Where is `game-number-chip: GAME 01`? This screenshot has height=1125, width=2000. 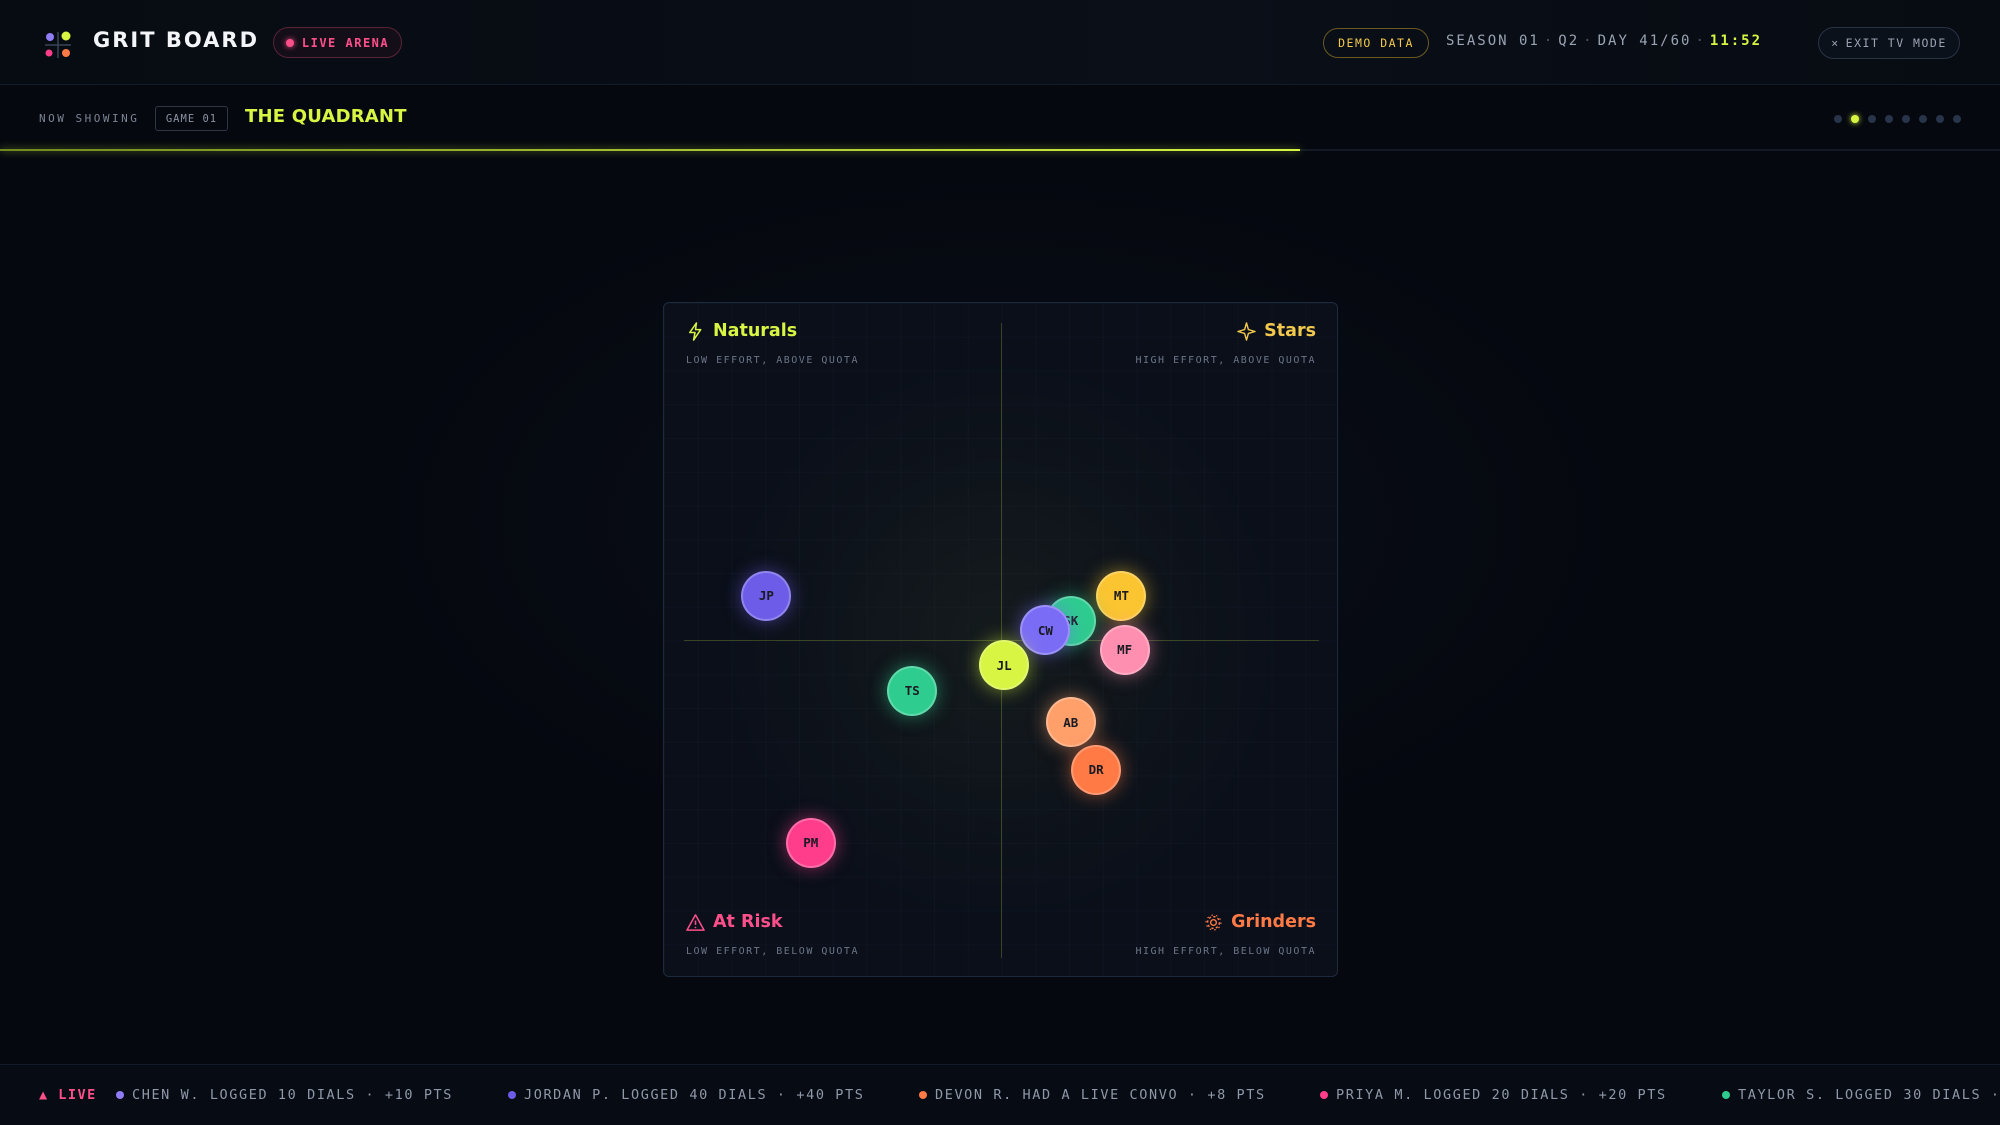 game-number-chip: GAME 01 is located at coordinates (191, 118).